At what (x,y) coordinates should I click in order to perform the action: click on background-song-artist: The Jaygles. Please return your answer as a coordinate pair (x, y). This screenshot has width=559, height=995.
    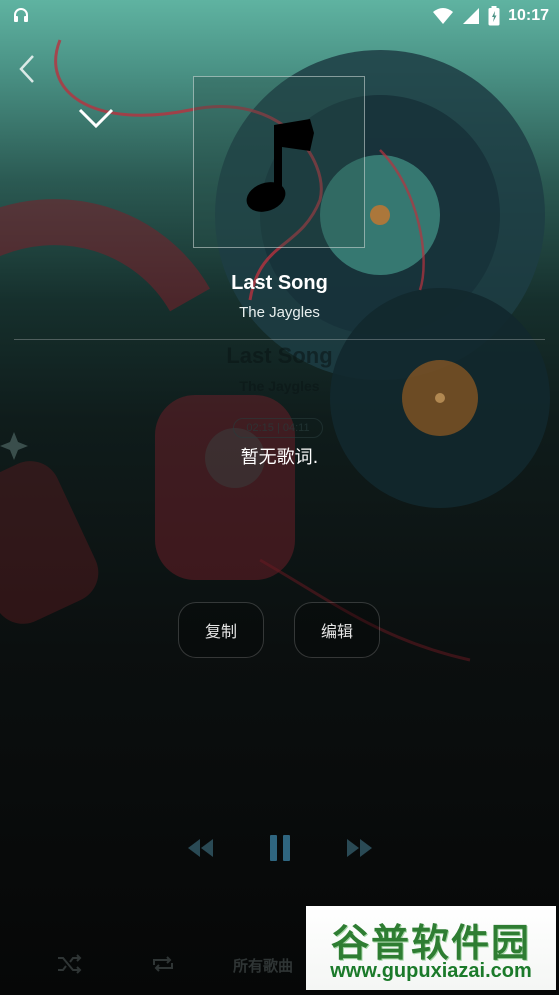
    Looking at the image, I should click on (279, 386).